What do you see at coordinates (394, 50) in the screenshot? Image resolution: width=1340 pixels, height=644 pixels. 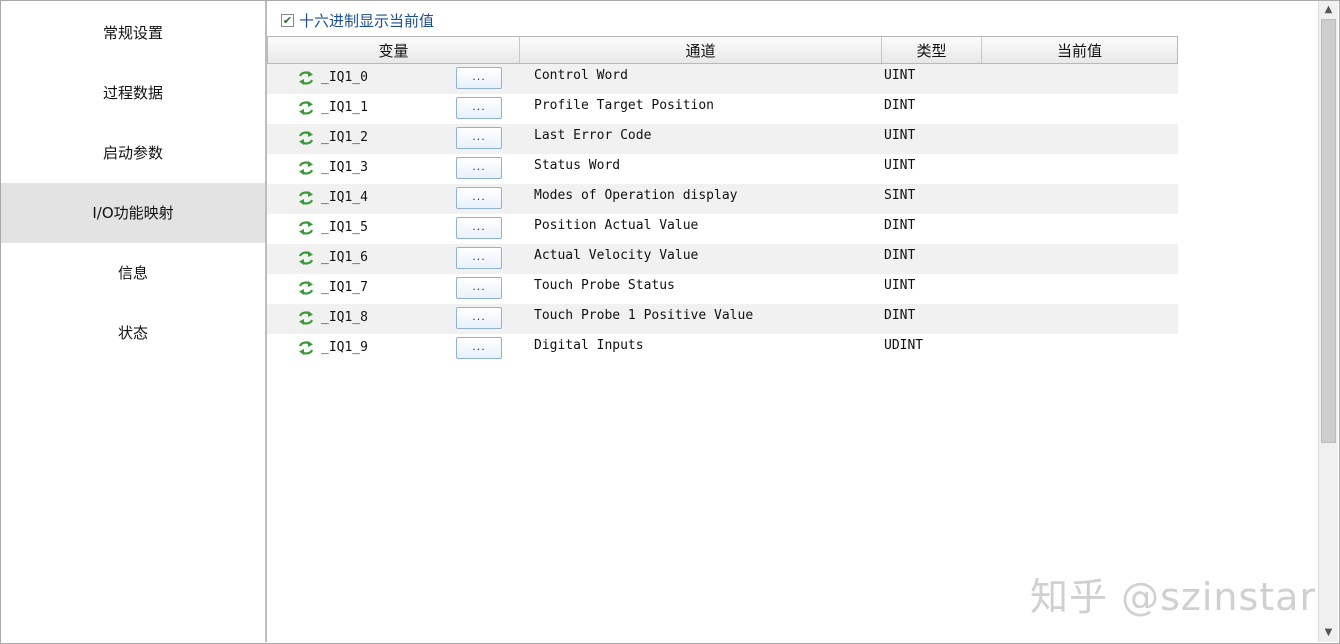 I see `column-header-variable: 变量` at bounding box center [394, 50].